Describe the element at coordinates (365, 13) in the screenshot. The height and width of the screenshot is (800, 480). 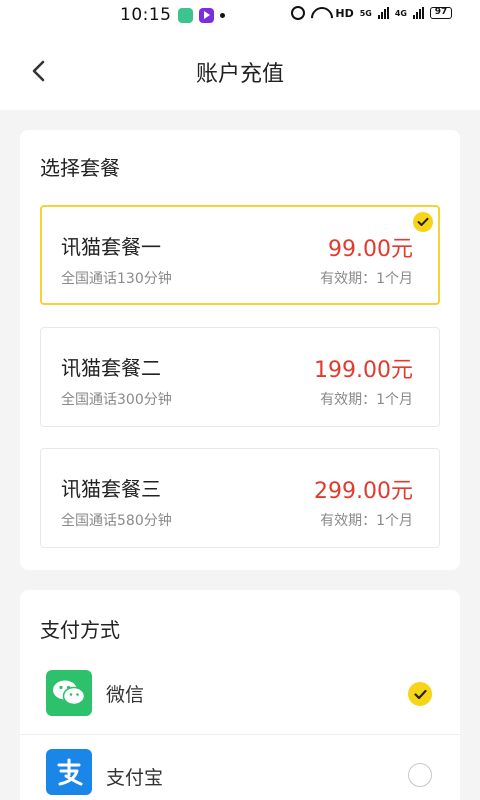
I see `network-5g-label: 5G` at that location.